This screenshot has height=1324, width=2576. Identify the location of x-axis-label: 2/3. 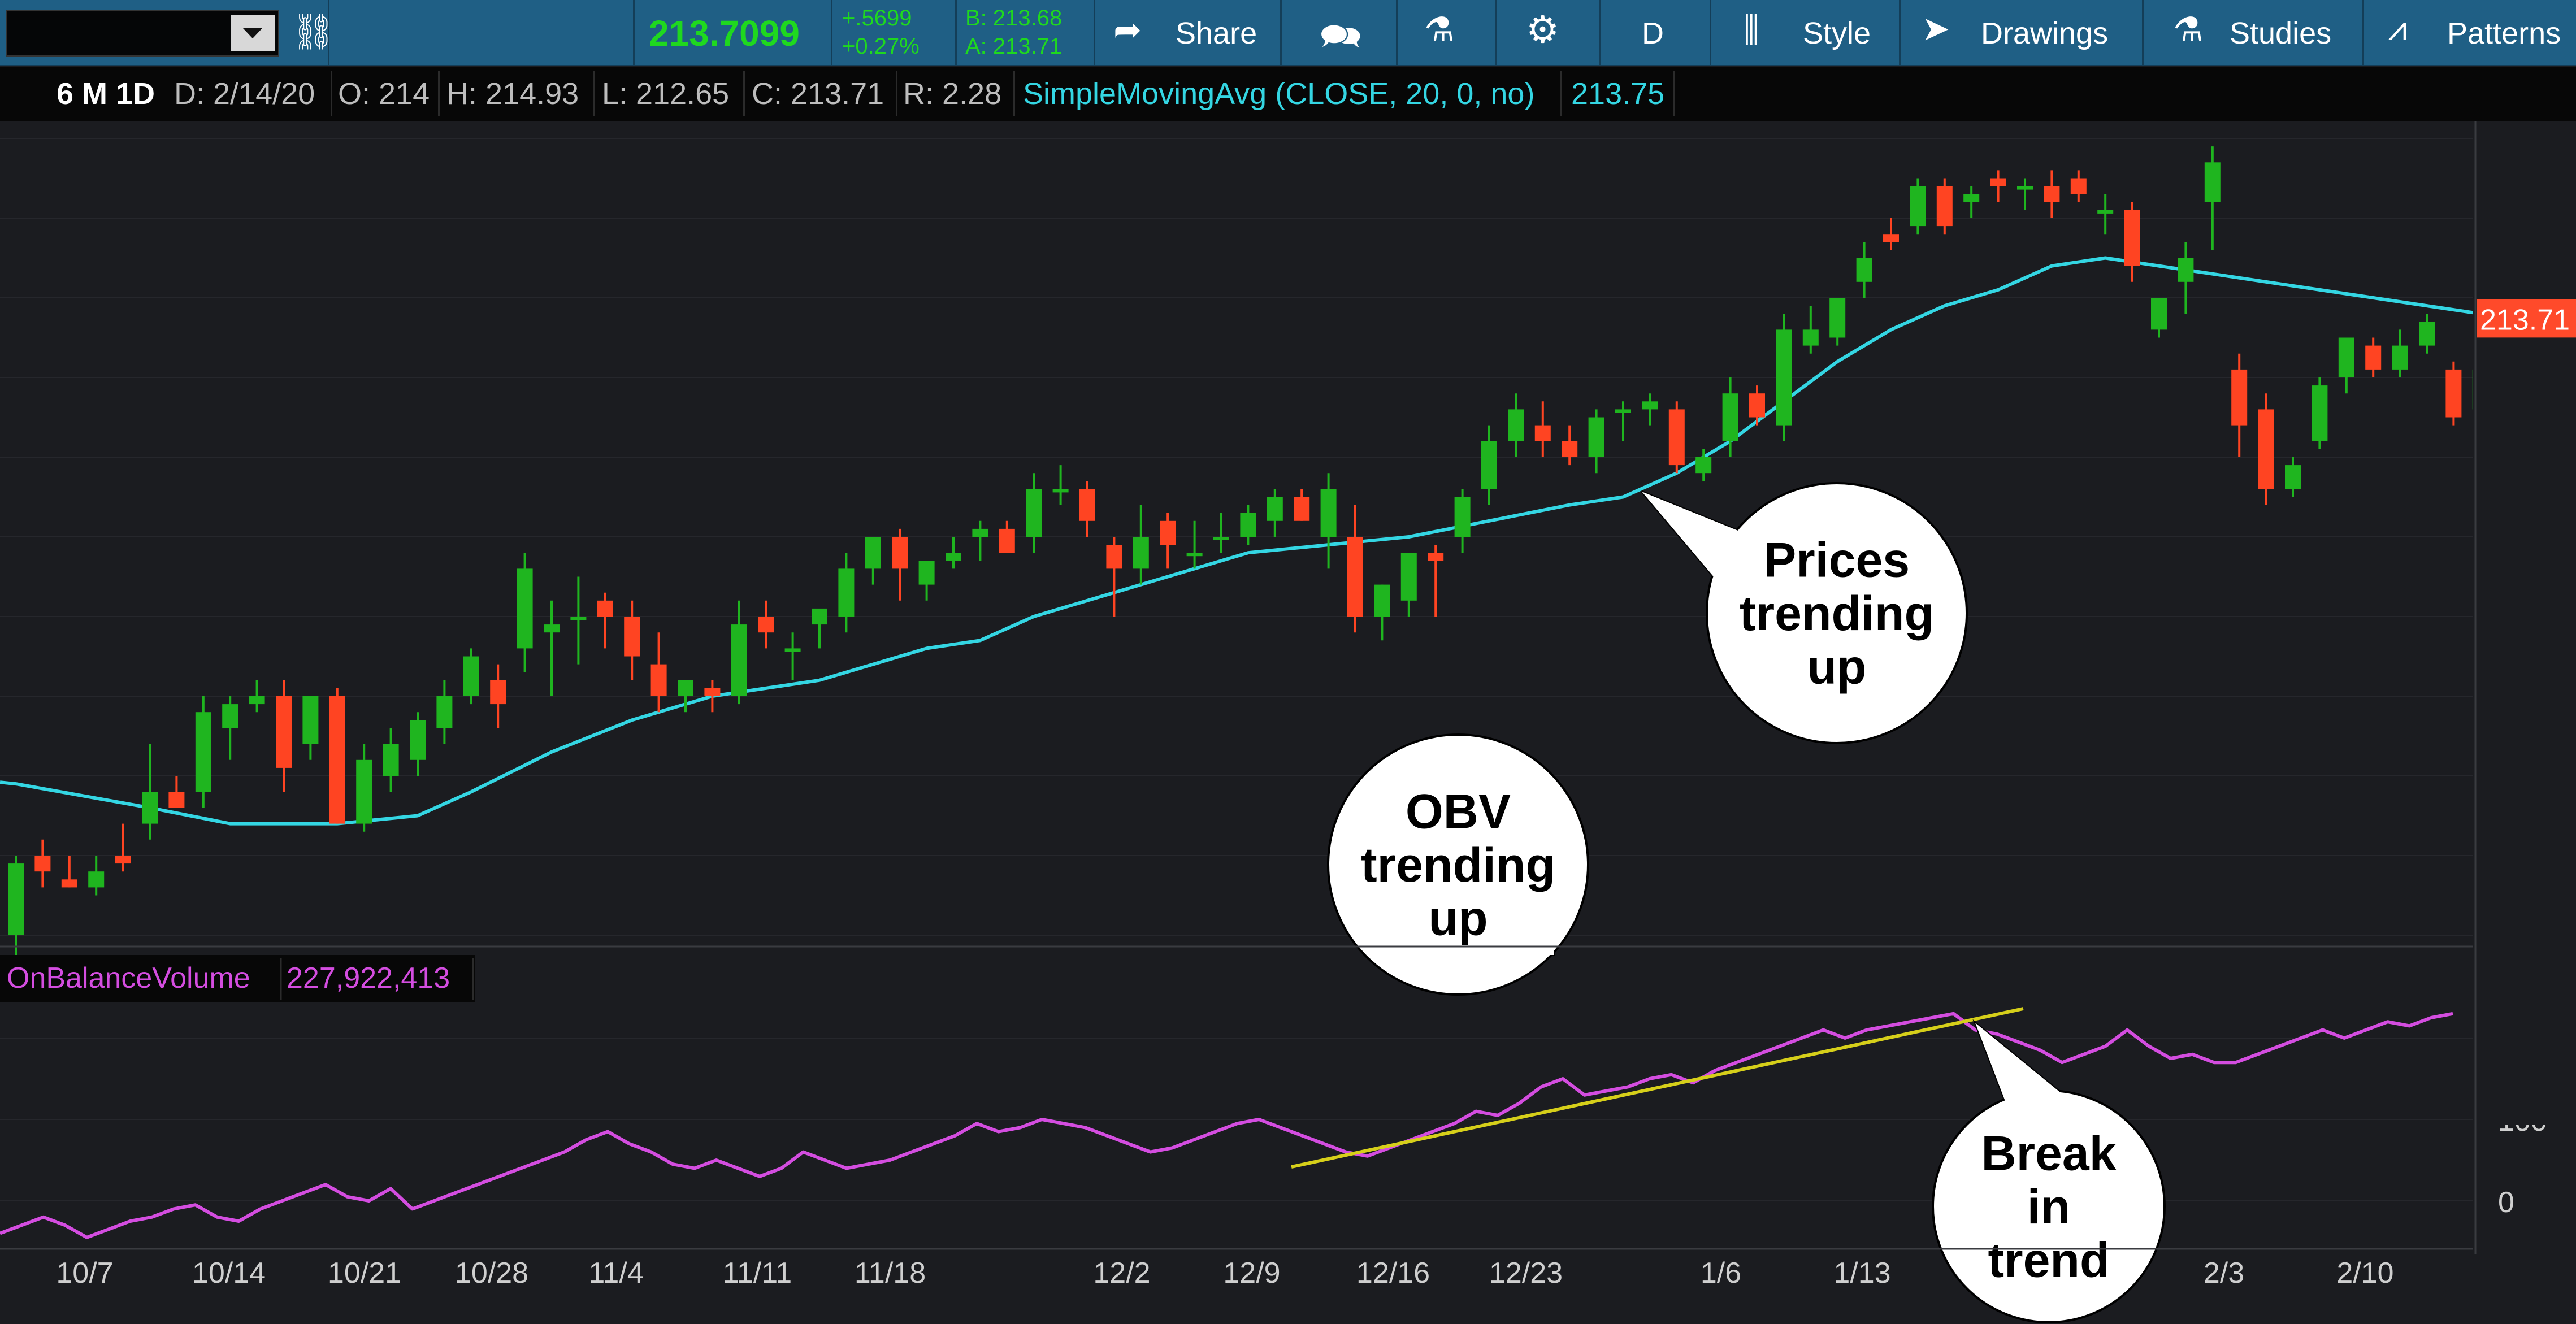
(2224, 1273).